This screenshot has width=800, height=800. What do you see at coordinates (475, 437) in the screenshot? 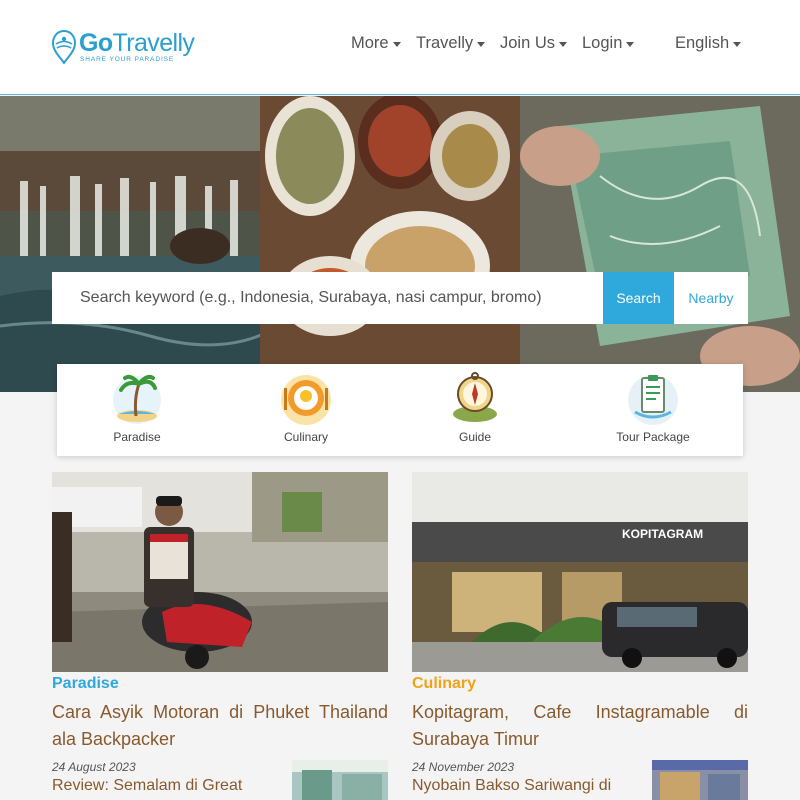
I see `category-guide-label: Guide` at bounding box center [475, 437].